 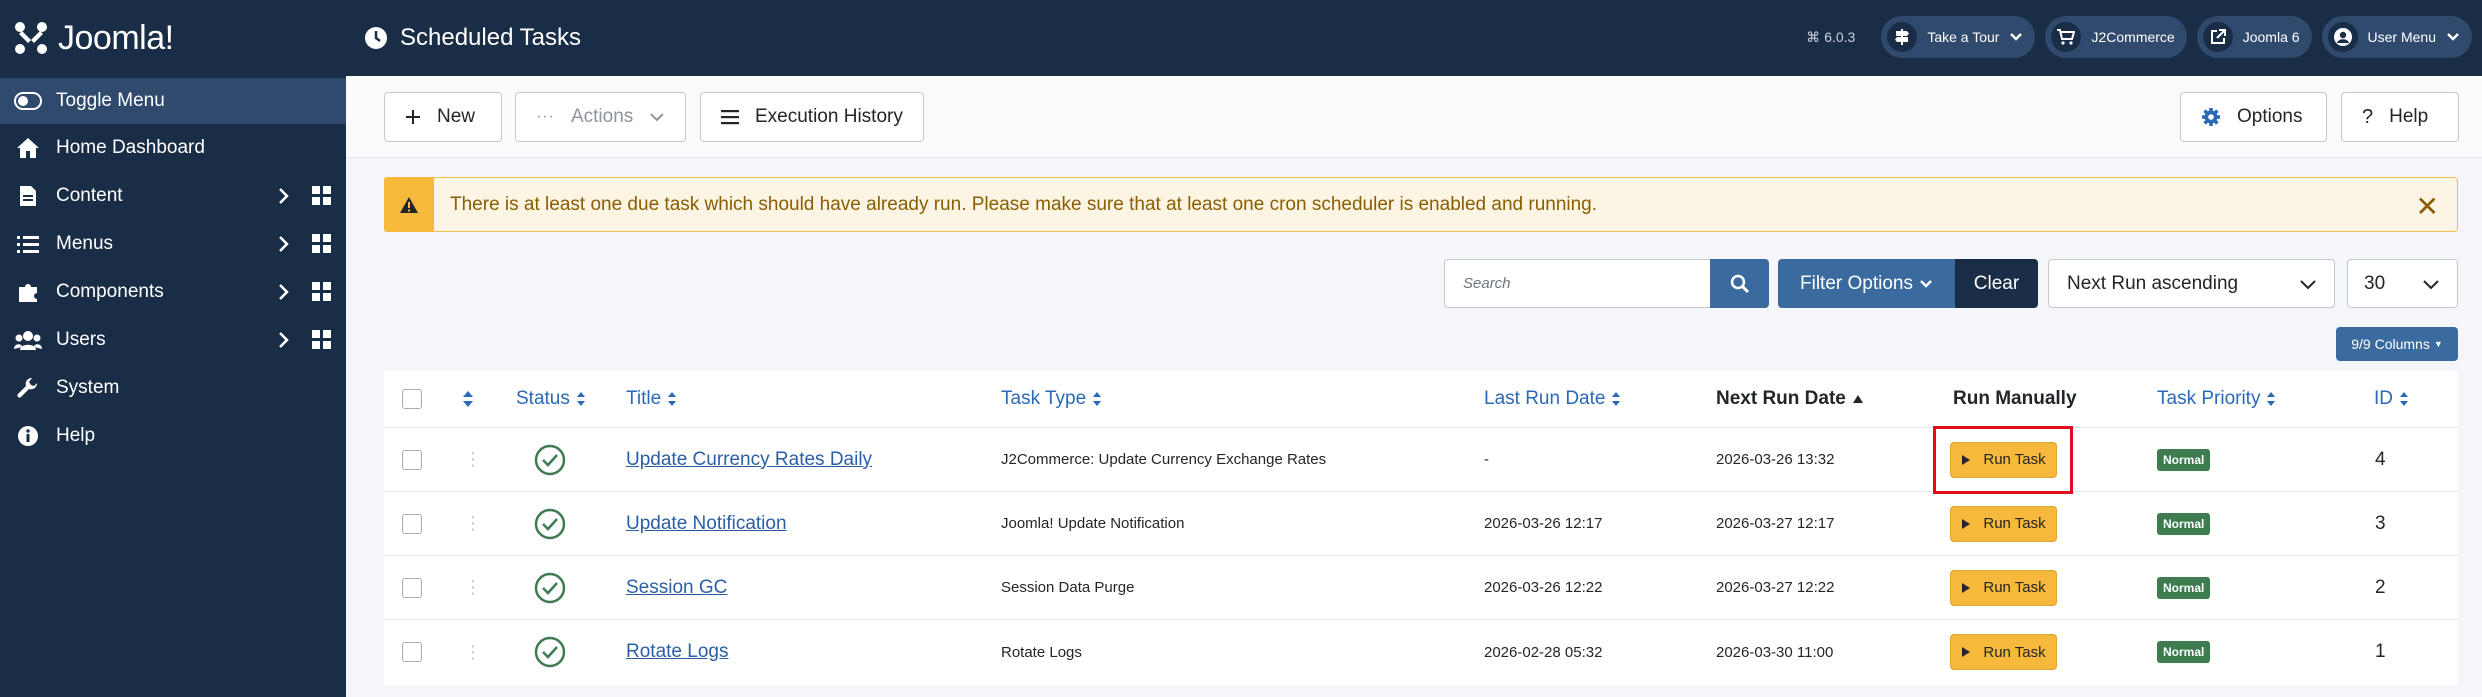 I want to click on take-a-tour-button: Take a Tour, so click(x=1958, y=37).